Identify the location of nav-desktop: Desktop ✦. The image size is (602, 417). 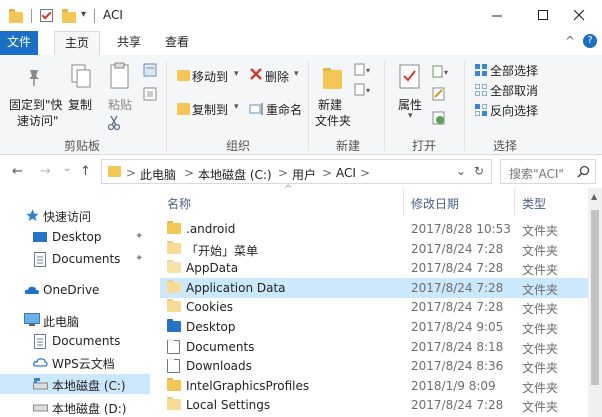
(75, 237).